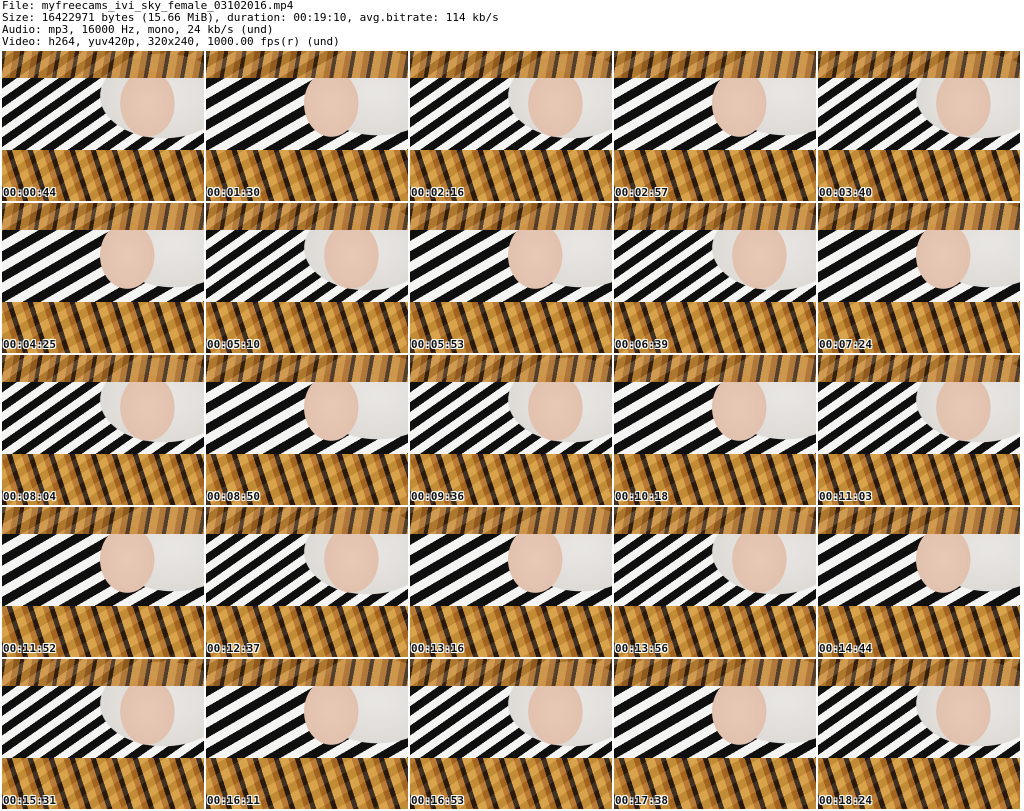 The image size is (1024, 811). I want to click on timestamp-label: 00:05:53, so click(437, 344).